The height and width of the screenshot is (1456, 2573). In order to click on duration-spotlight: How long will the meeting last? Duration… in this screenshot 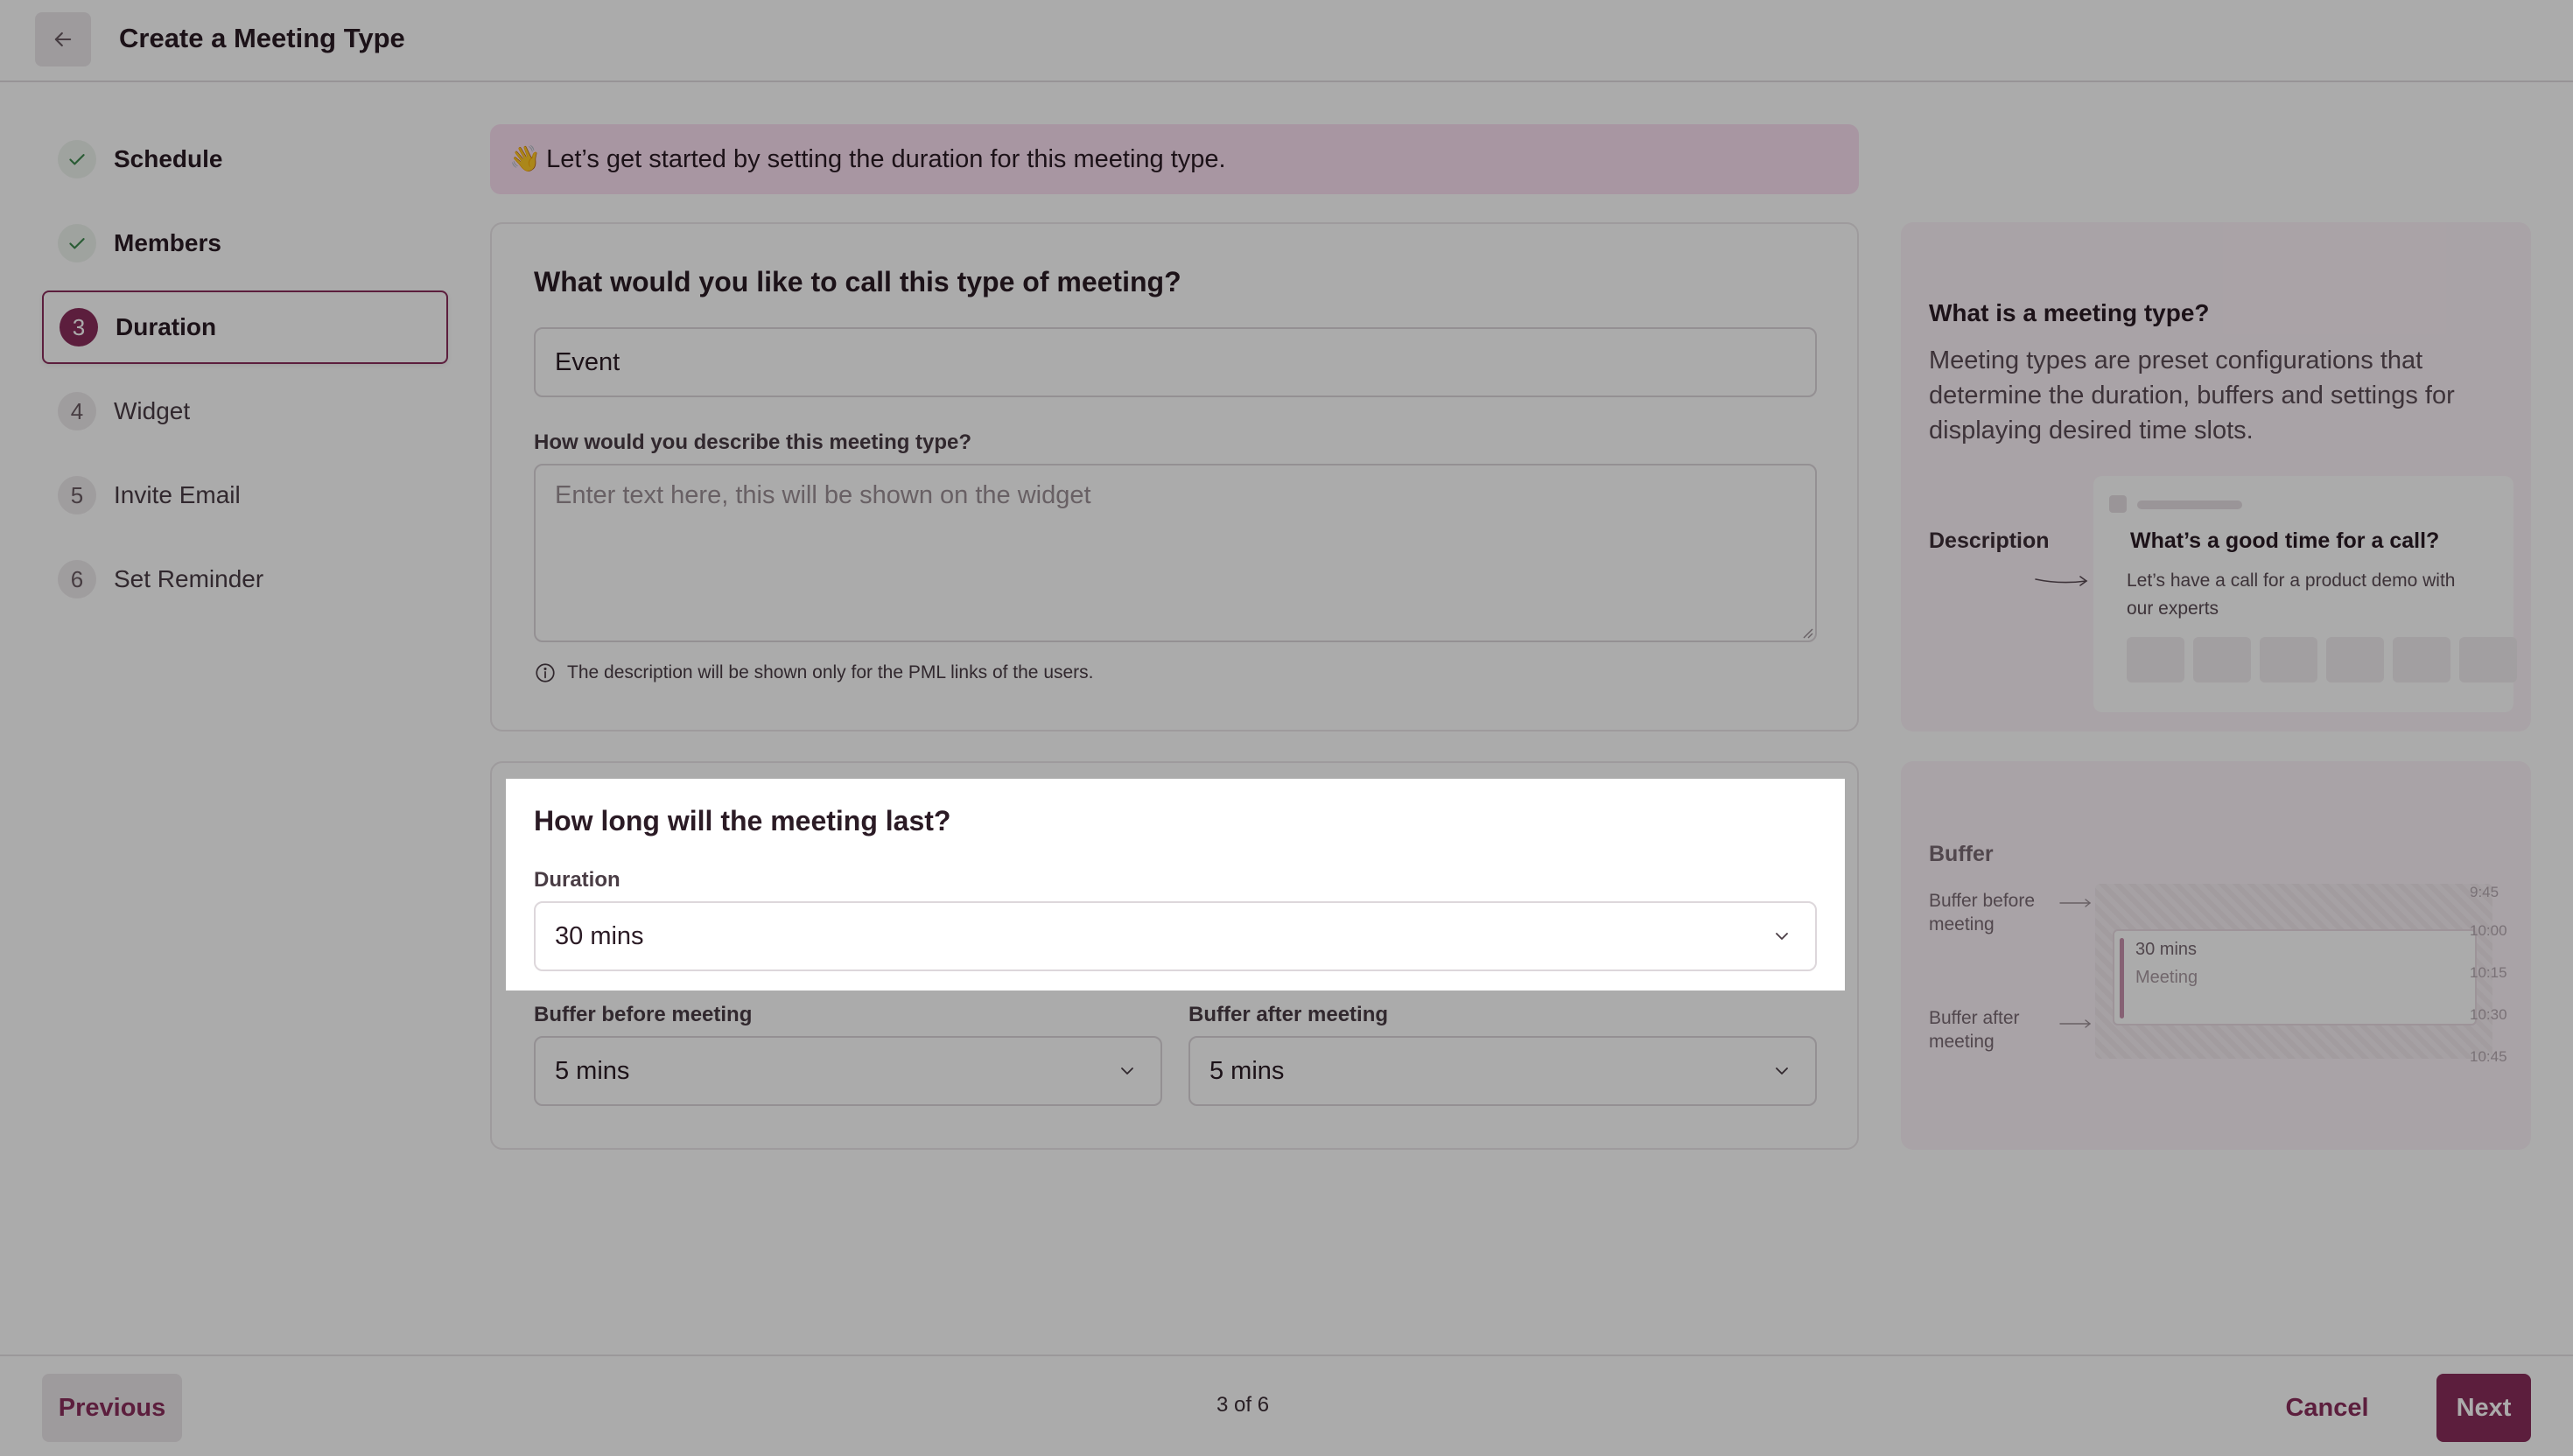, I will do `click(1175, 884)`.